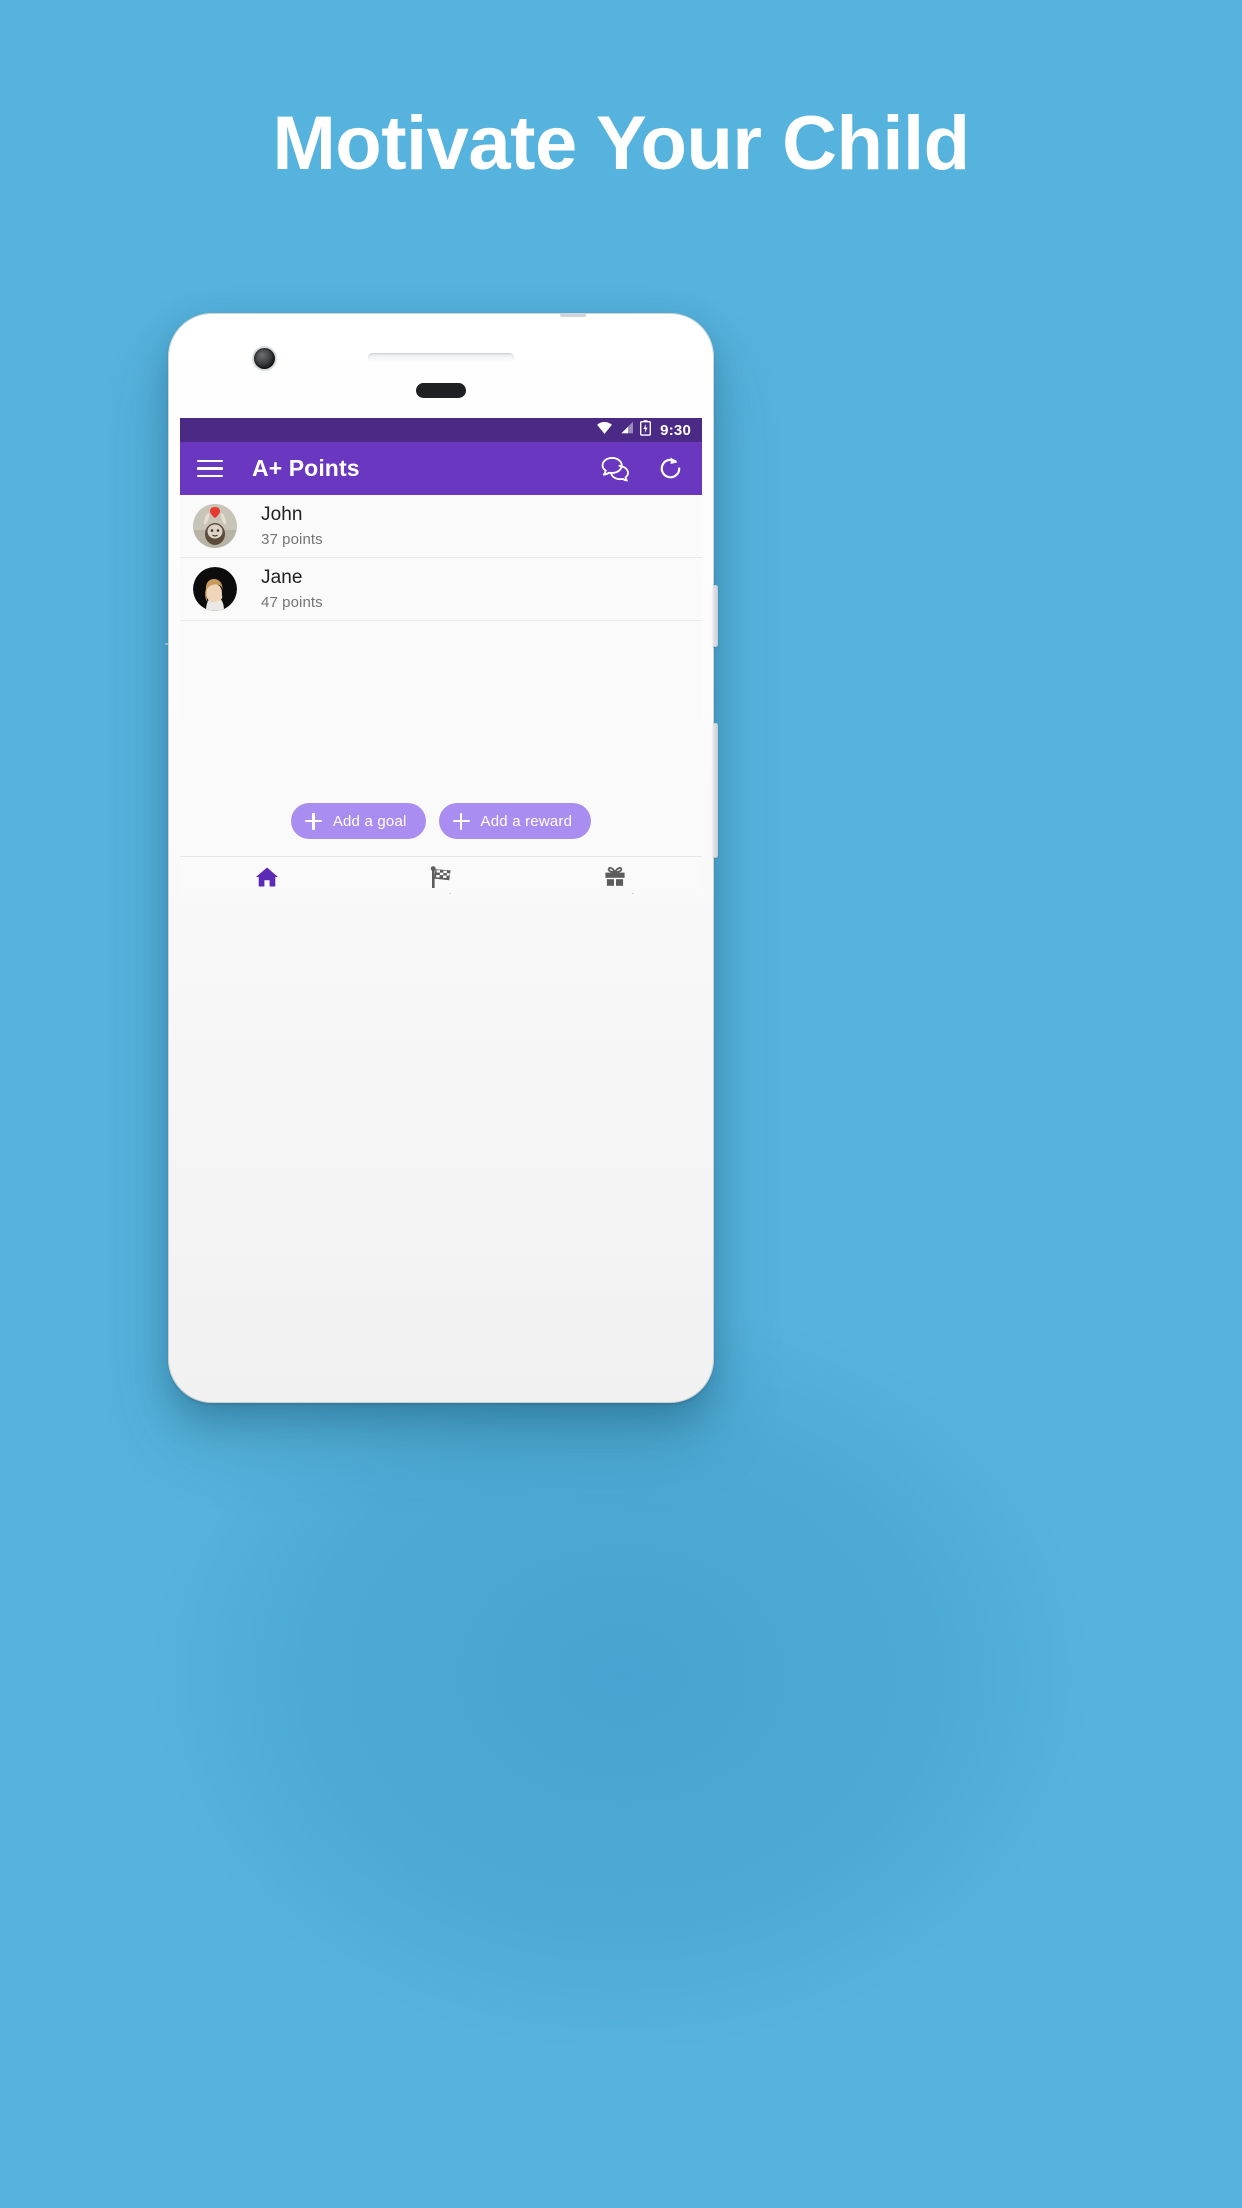 Image resolution: width=1242 pixels, height=2208 pixels. Describe the element at coordinates (266, 893) in the screenshot. I see `nav-label-home: Home` at that location.